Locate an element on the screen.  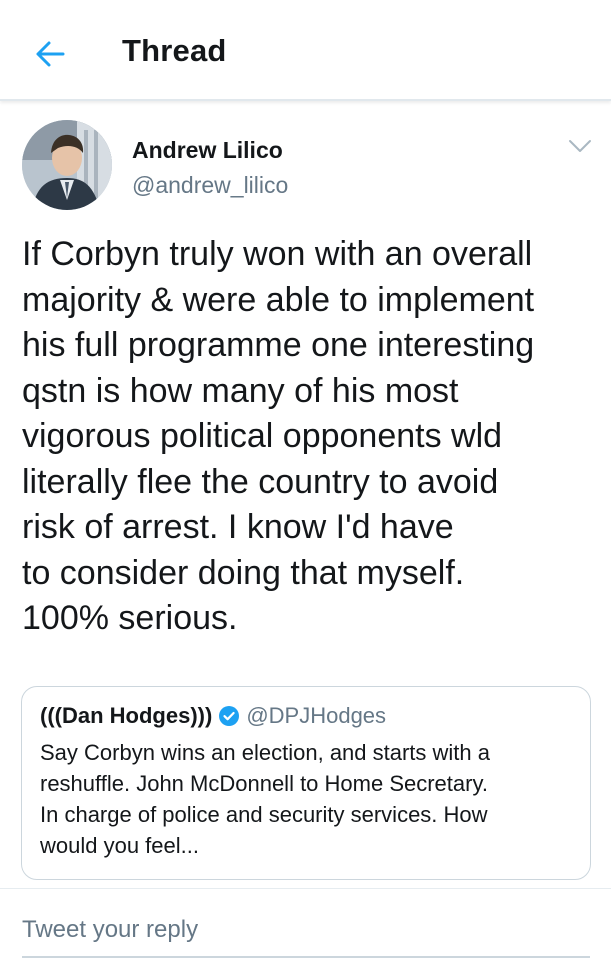
top-app-bar: Thread is located at coordinates (305, 50).